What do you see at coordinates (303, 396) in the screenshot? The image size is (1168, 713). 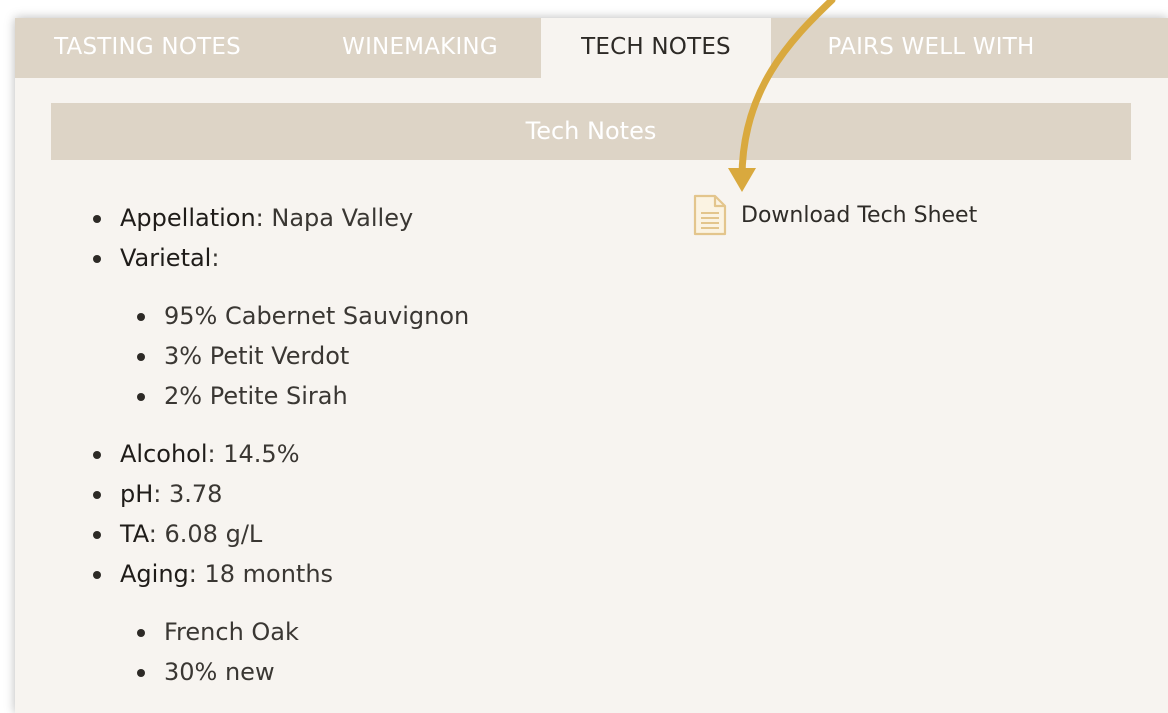 I see `list-item: 2% Petite Sirah` at bounding box center [303, 396].